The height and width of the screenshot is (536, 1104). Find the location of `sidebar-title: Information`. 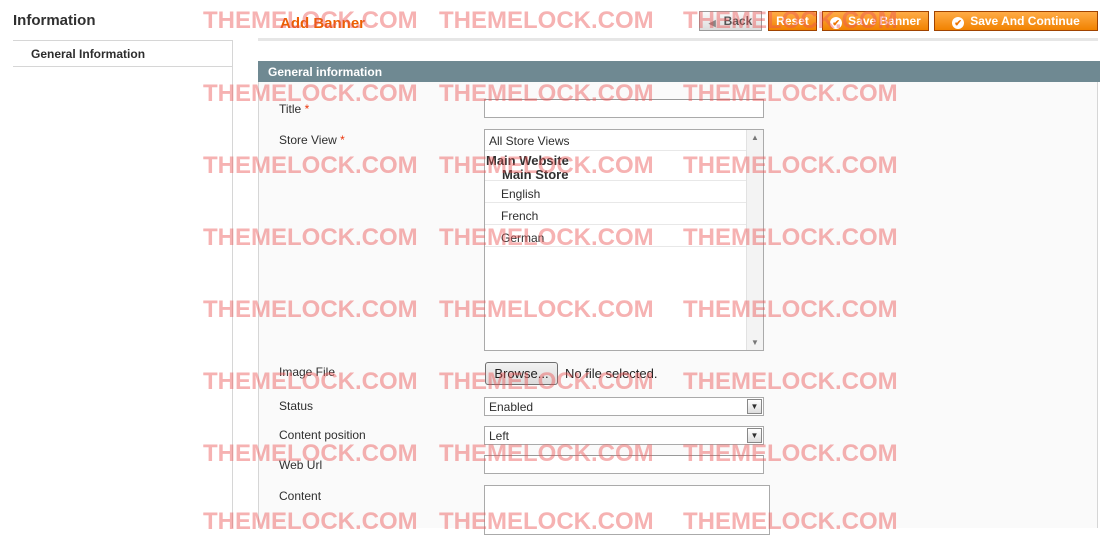

sidebar-title: Information is located at coordinates (54, 20).